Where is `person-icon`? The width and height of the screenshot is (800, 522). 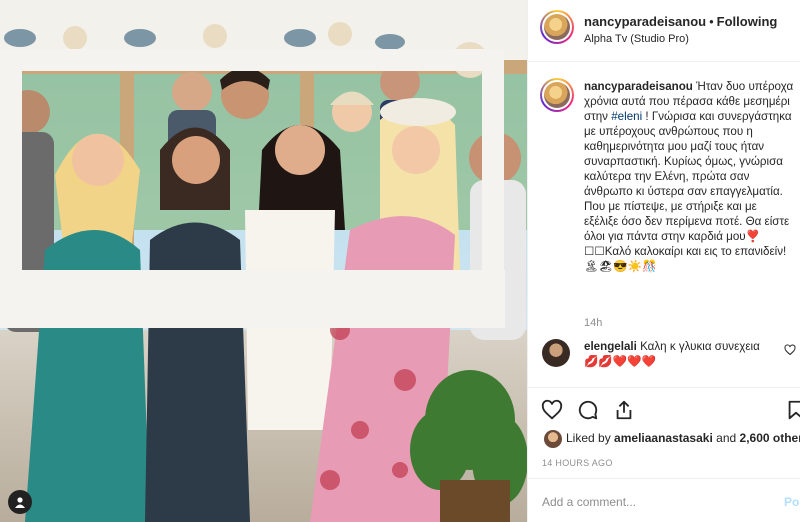 person-icon is located at coordinates (20, 502).